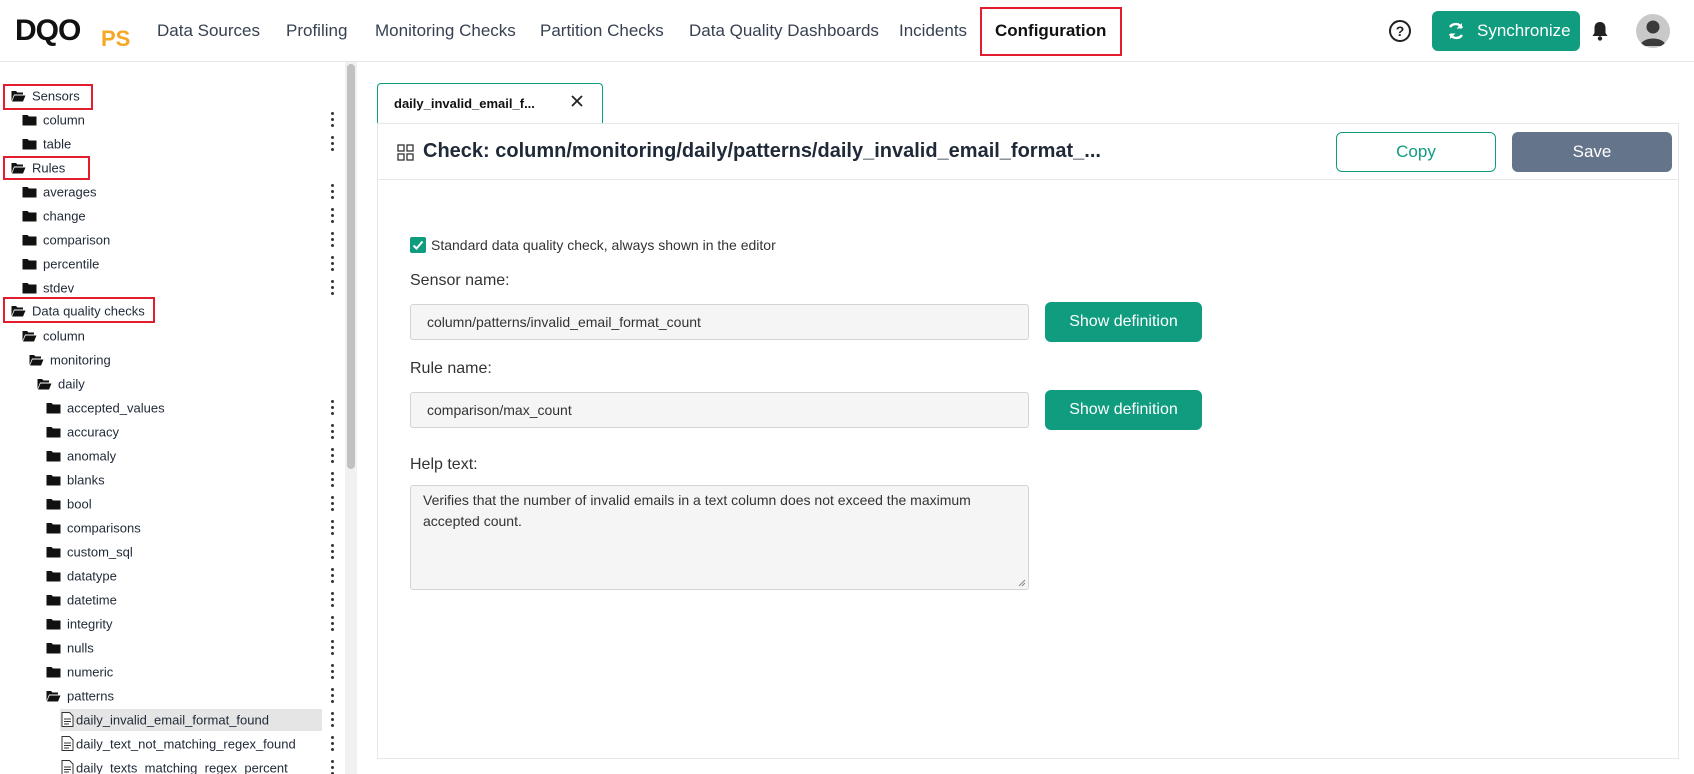  Describe the element at coordinates (182, 767) in the screenshot. I see `tree-item-label: daily_texts_matching_regex_percent` at that location.